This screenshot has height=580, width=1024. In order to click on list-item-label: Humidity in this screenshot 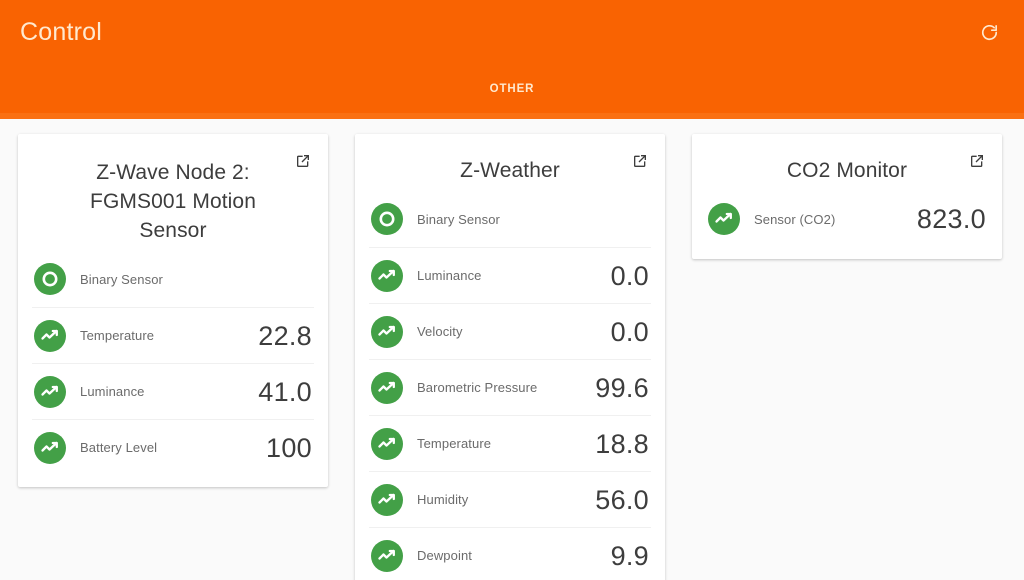, I will do `click(443, 499)`.